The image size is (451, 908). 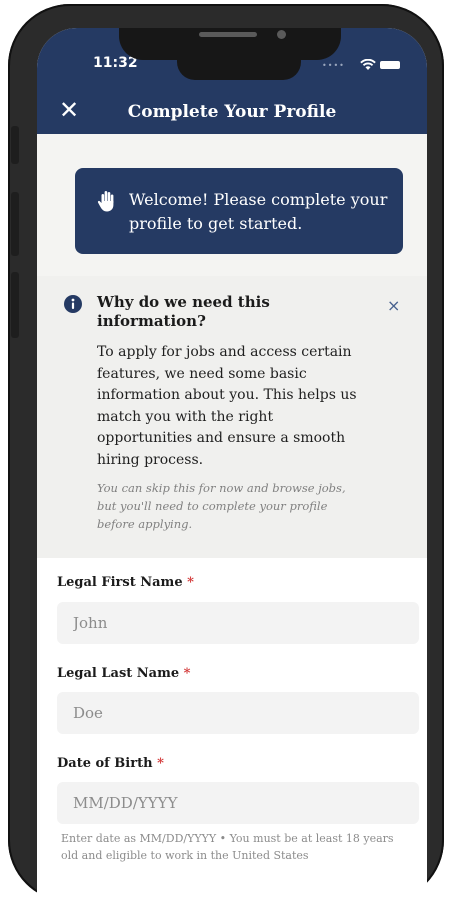 I want to click on wifi-icon, so click(x=368, y=64).